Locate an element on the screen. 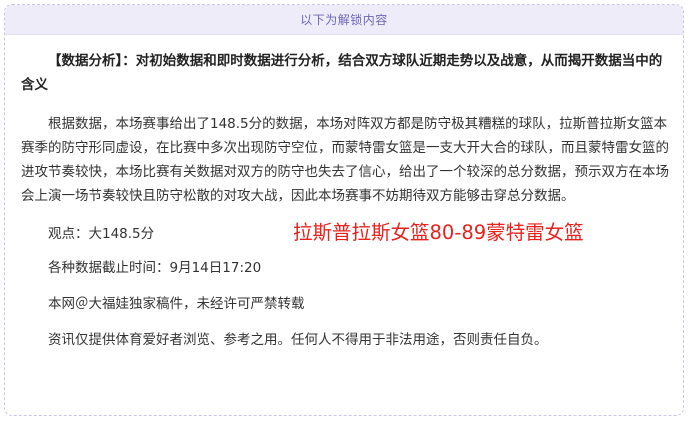 Image resolution: width=690 pixels, height=422 pixels. disclaimer-text: 资讯仅提供体育爱好者浏览、参考之用。任何人不得用于非法用途，否则责任自负。 is located at coordinates (298, 340).